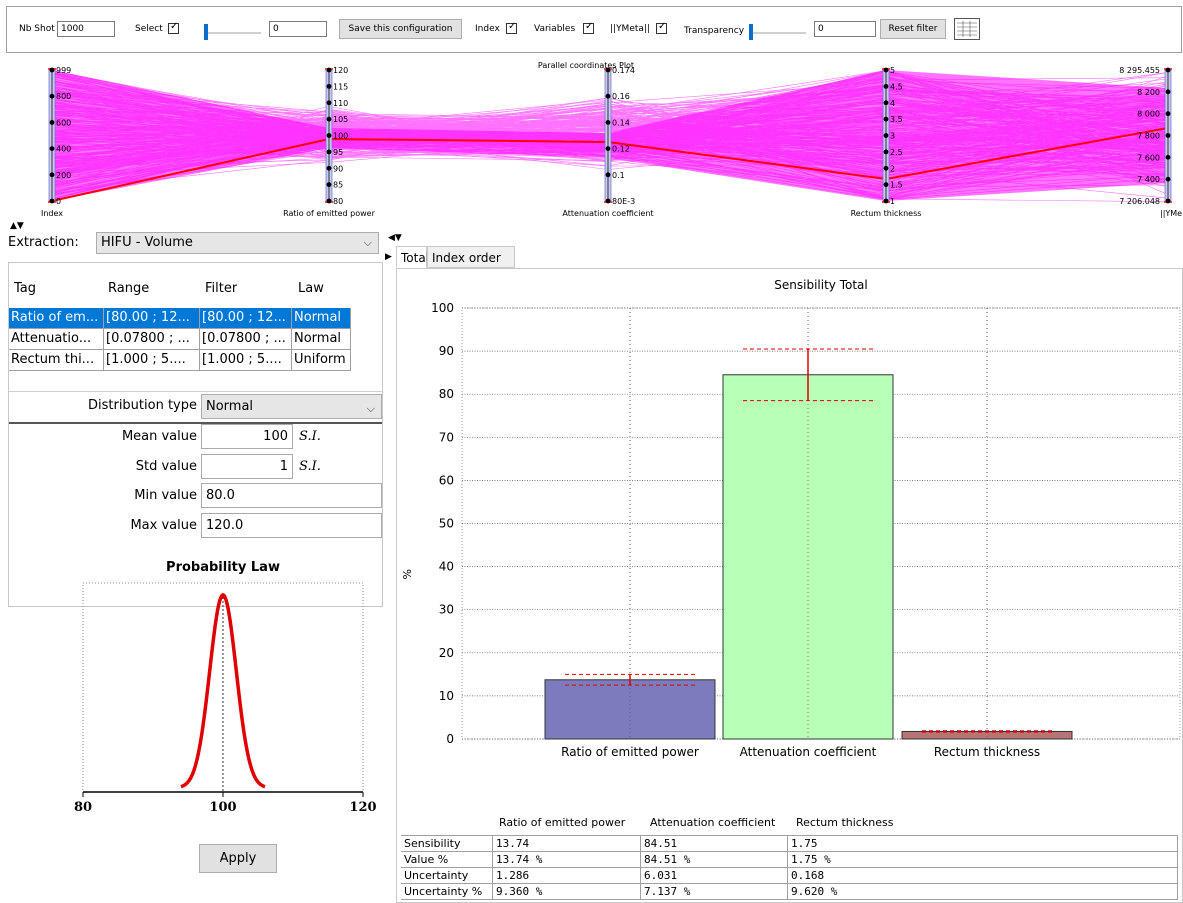 The height and width of the screenshot is (903, 1183). I want to click on mean-unit: S.I., so click(310, 436).